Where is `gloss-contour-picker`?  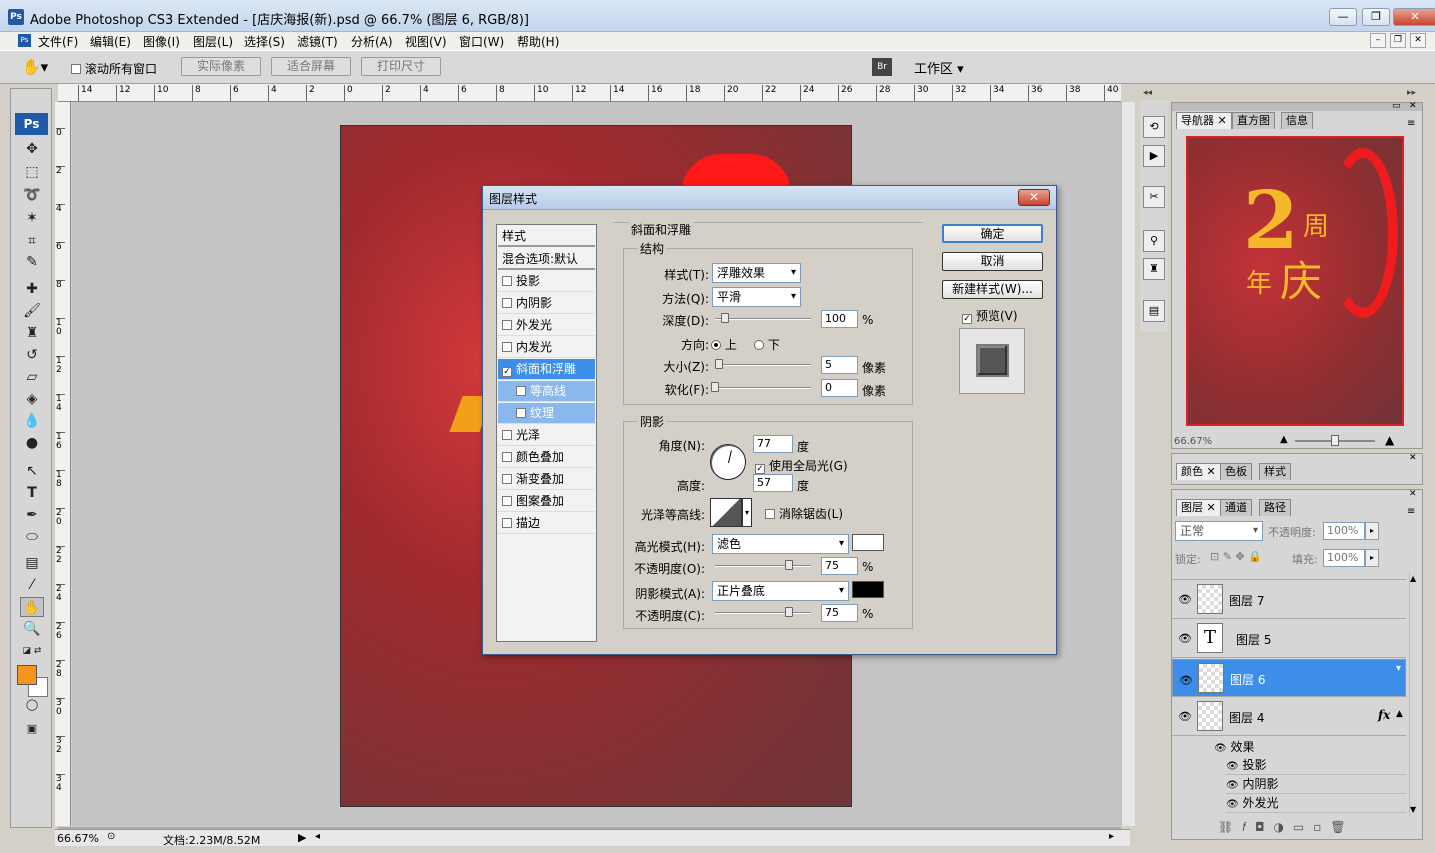 gloss-contour-picker is located at coordinates (726, 512).